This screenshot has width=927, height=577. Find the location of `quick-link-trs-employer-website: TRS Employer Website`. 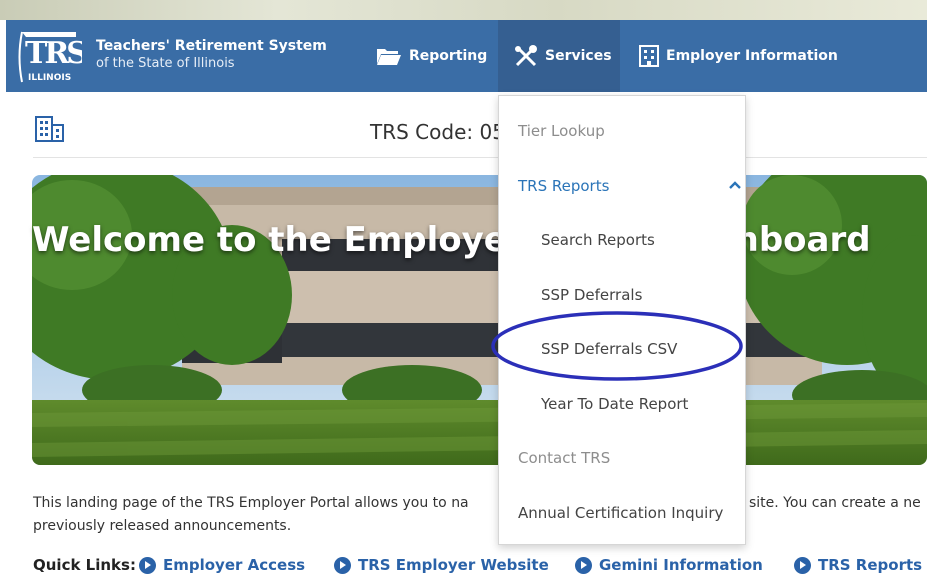

quick-link-trs-employer-website: TRS Employer Website is located at coordinates (441, 565).